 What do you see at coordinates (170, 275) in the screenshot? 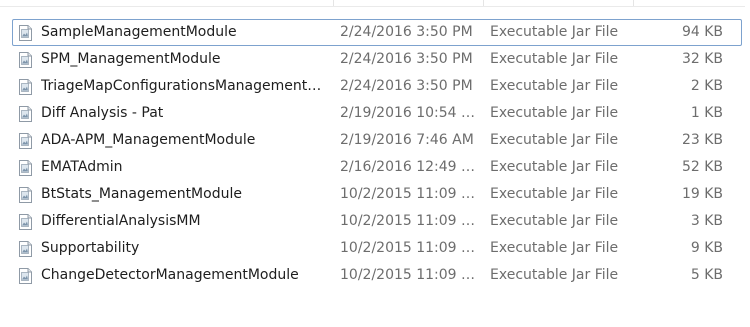
I see `file-name: ChangeDetectorManagementModule` at bounding box center [170, 275].